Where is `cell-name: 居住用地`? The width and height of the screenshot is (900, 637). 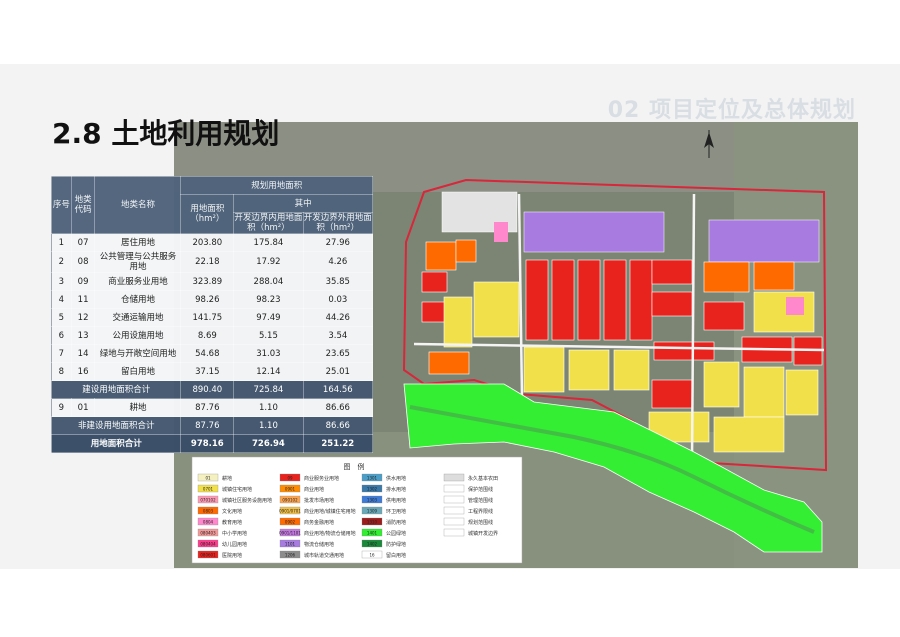
cell-name: 居住用地 is located at coordinates (138, 242).